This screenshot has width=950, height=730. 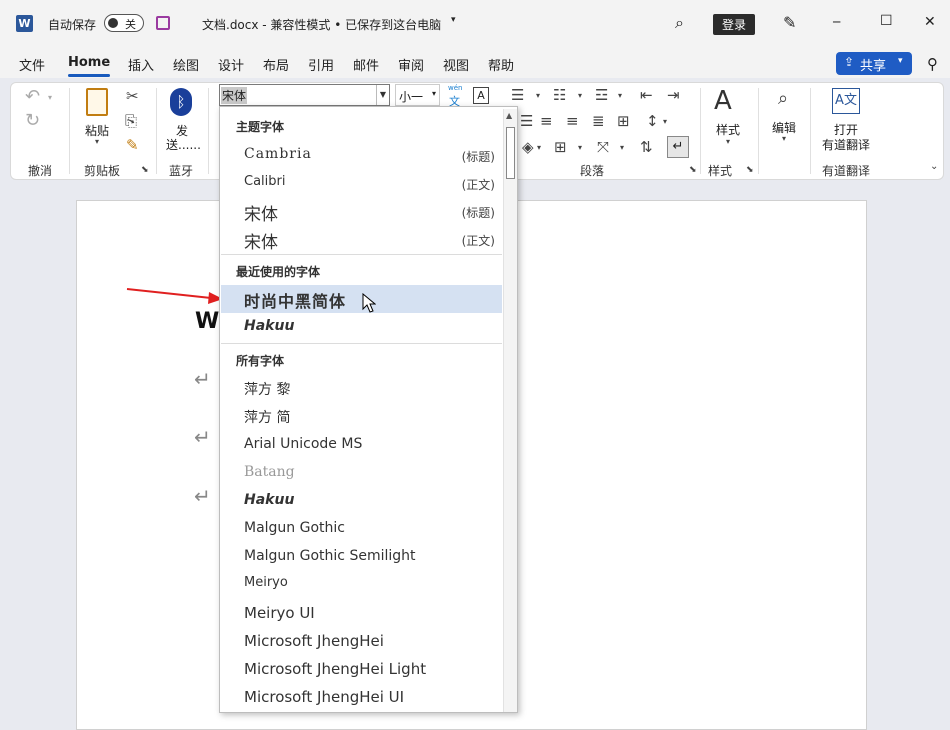 What do you see at coordinates (361, 584) in the screenshot?
I see `font-item: Meiryo` at bounding box center [361, 584].